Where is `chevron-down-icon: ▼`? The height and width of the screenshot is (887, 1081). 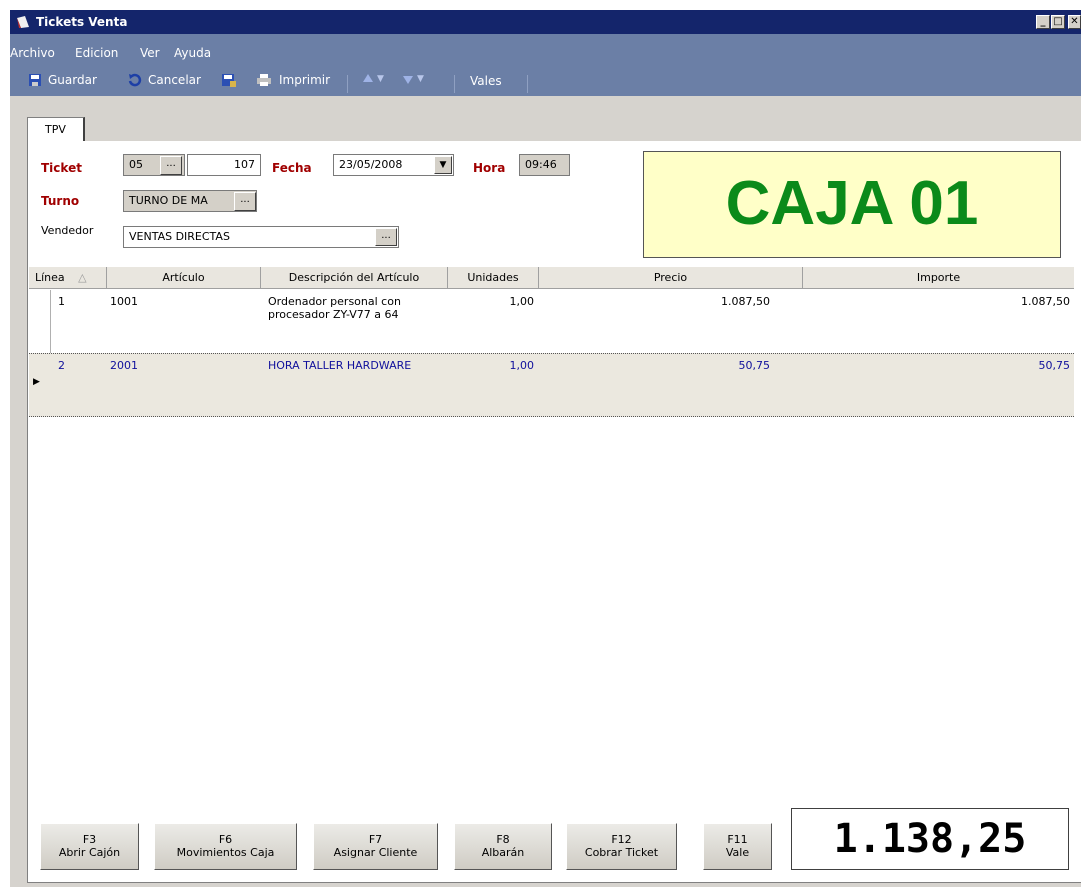 chevron-down-icon: ▼ is located at coordinates (443, 165).